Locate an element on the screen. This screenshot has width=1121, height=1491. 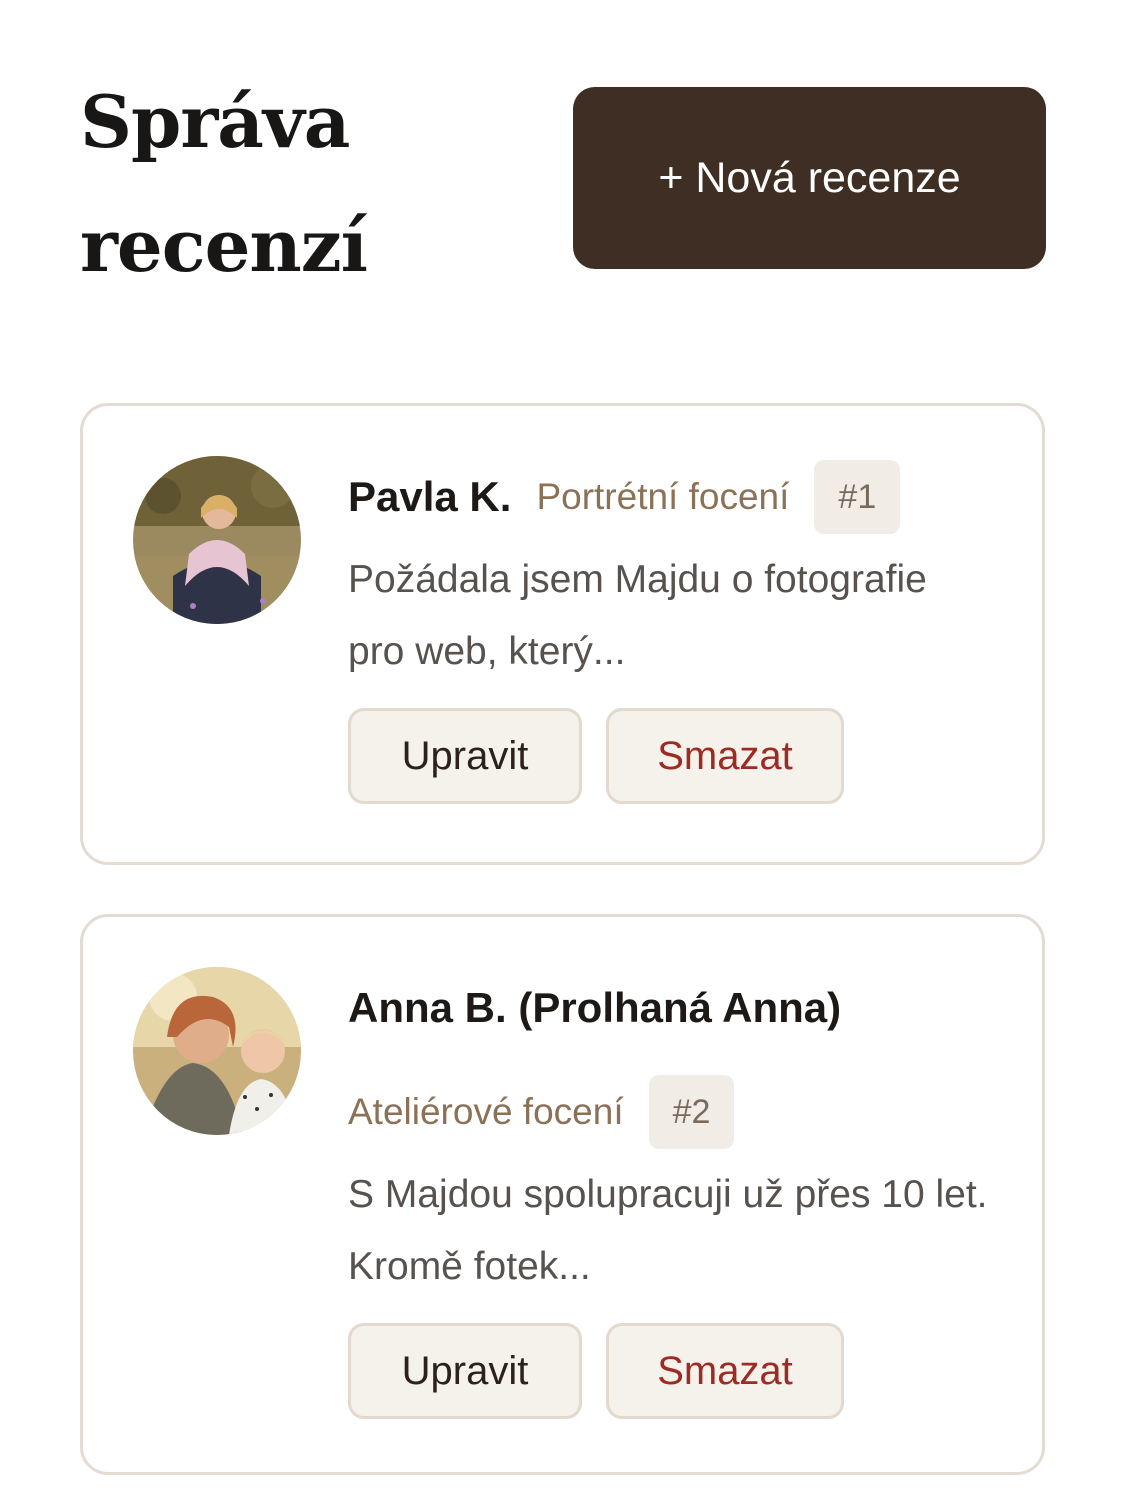
review-author: Pavla K. is located at coordinates (430, 496).